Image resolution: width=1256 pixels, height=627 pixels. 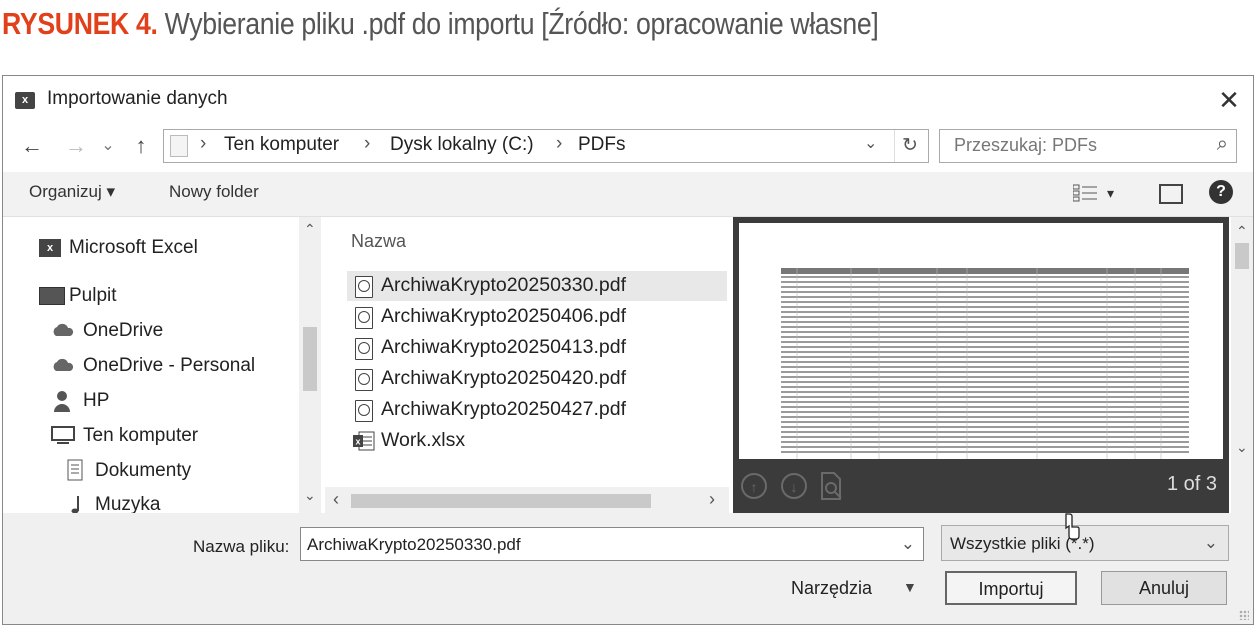 I want to click on file-item: x Work.xlsx, so click(x=537, y=441).